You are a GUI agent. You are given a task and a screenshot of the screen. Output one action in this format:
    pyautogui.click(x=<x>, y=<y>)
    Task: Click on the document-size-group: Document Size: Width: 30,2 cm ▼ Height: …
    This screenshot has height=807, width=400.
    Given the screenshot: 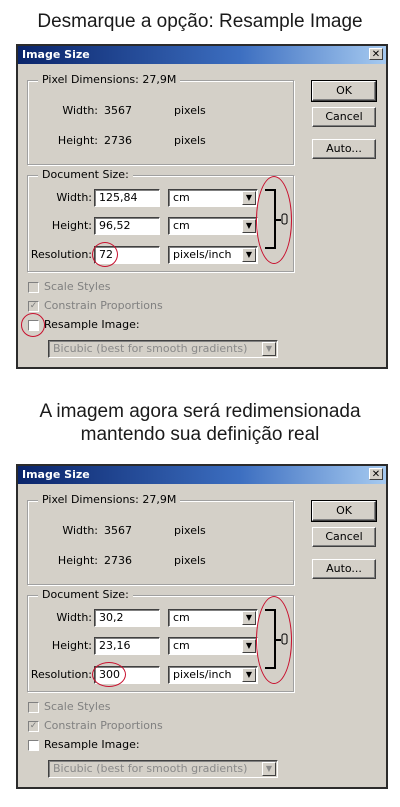 What is the action you would take?
    pyautogui.click(x=160, y=640)
    